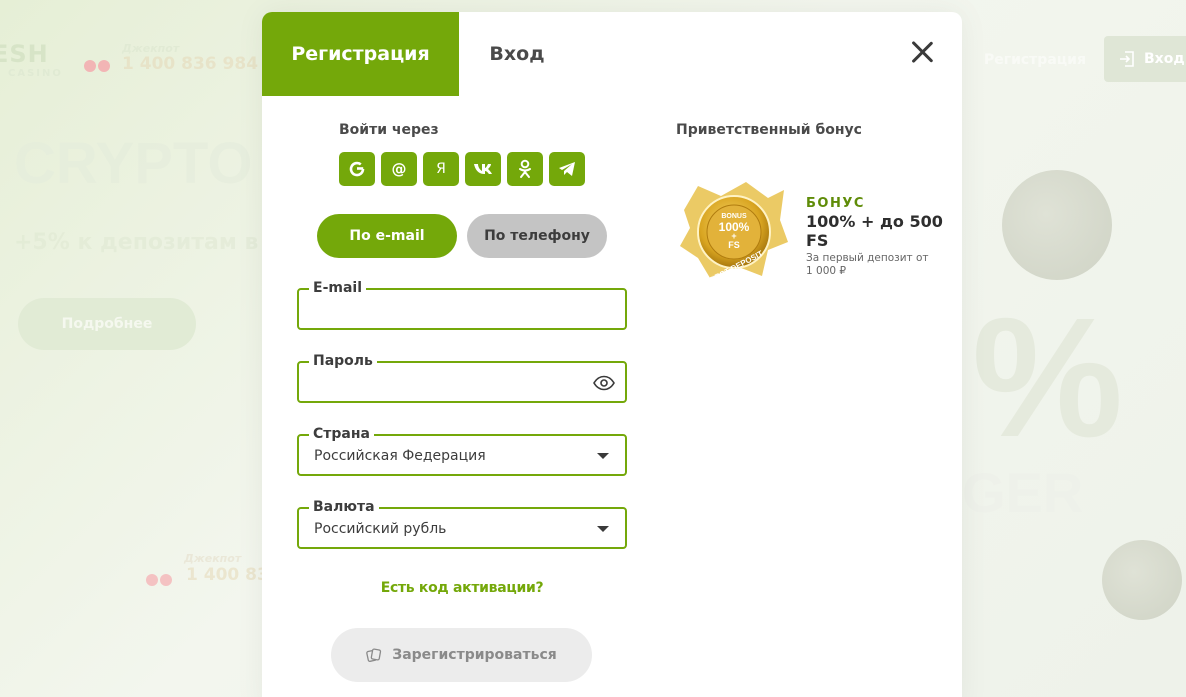 The image size is (1186, 697). What do you see at coordinates (380, 529) in the screenshot?
I see `currency-value: Российский рубль` at bounding box center [380, 529].